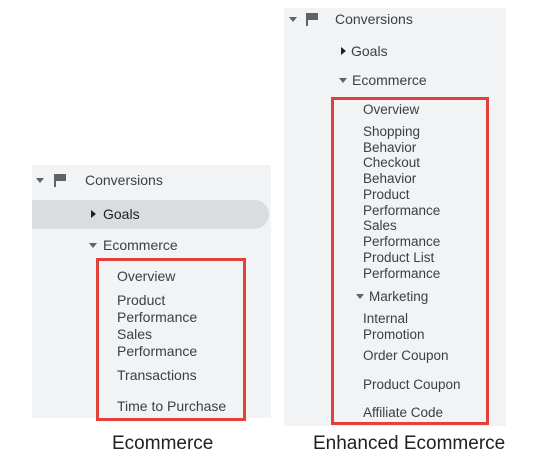  What do you see at coordinates (163, 443) in the screenshot?
I see `left-caption: Ecommerce` at bounding box center [163, 443].